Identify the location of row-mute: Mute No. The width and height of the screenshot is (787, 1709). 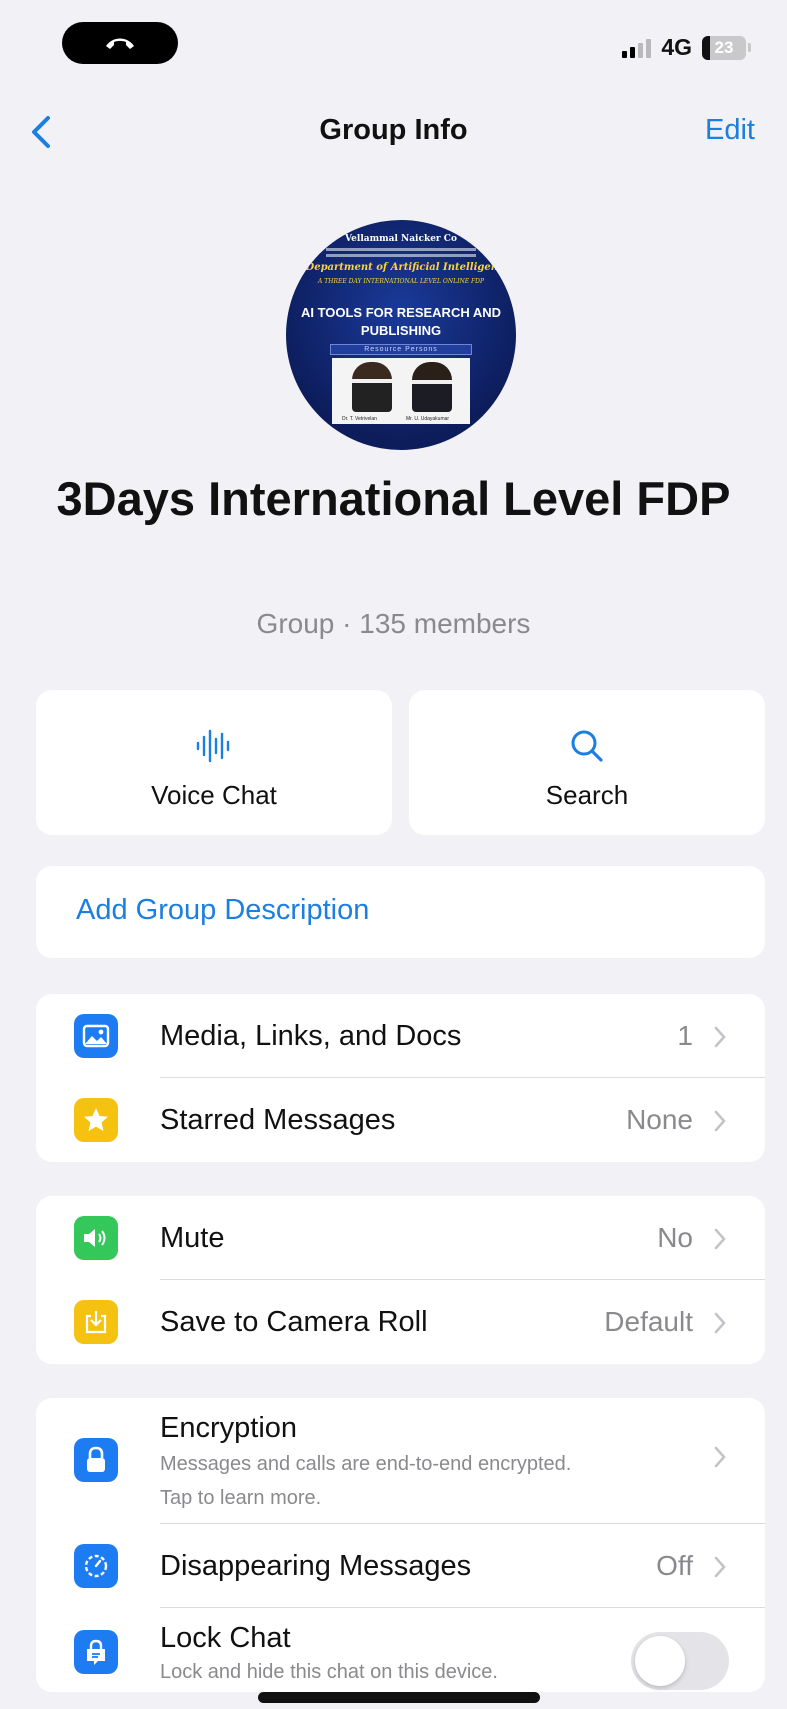
(400, 1238).